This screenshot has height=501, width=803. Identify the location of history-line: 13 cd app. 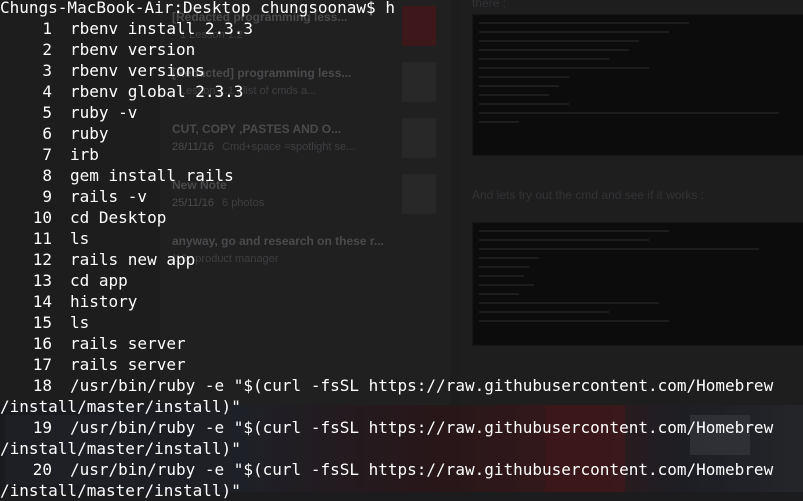
(64, 280).